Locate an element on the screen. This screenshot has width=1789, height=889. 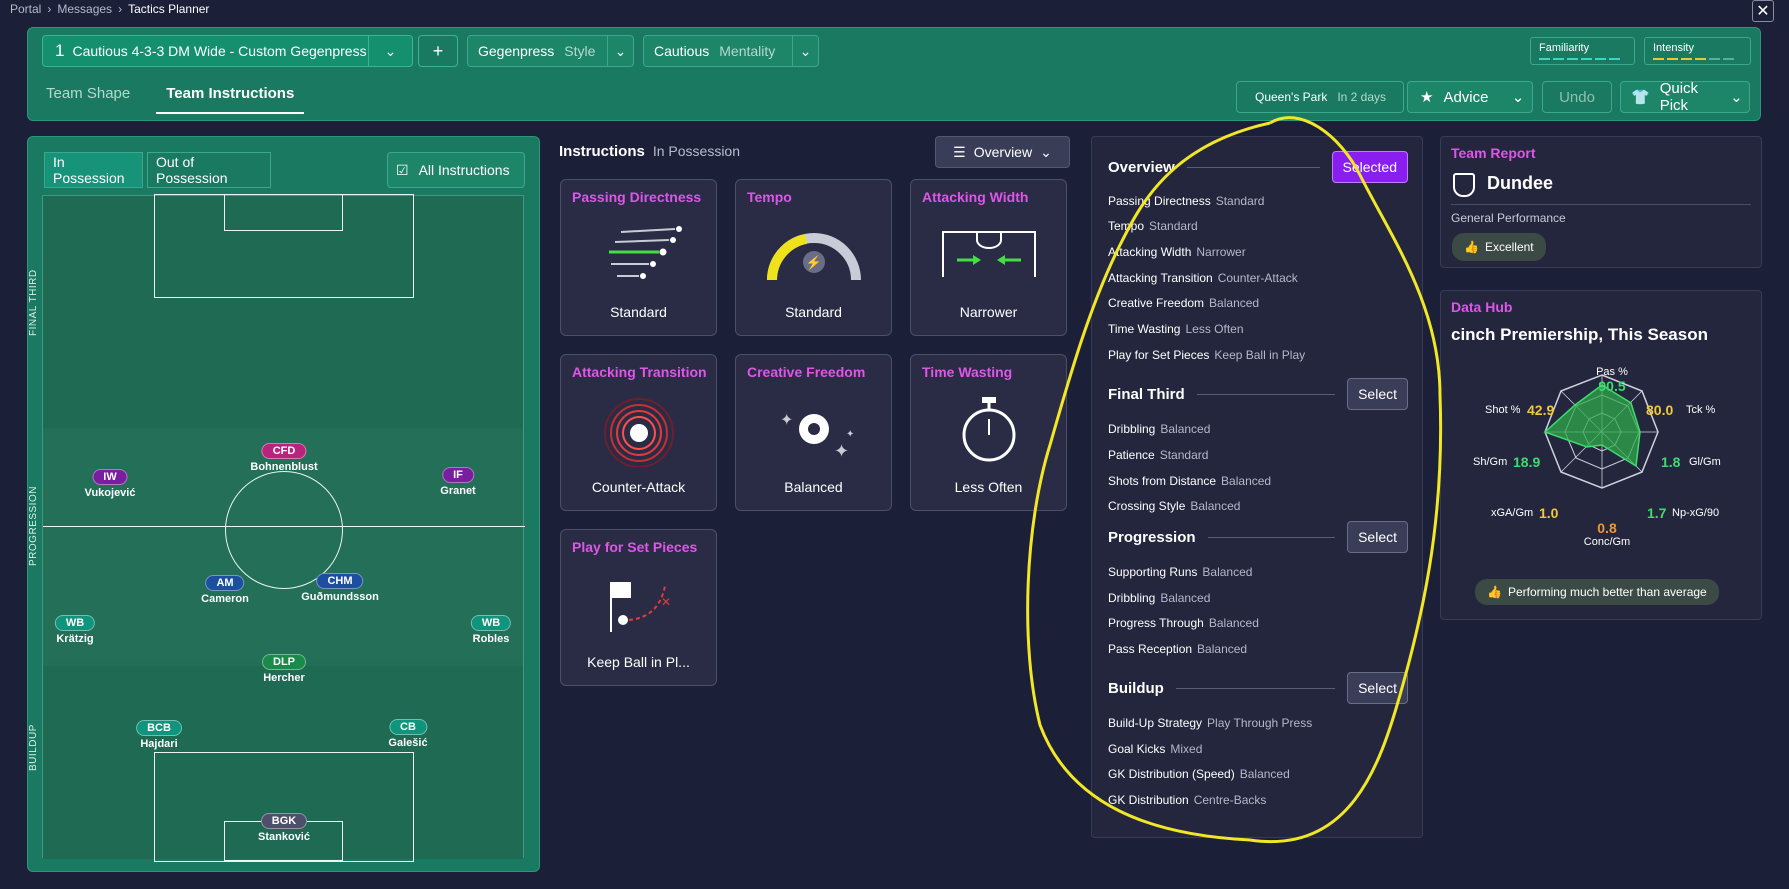
list-item: Creative Freedom Balanced is located at coordinates (1183, 303).